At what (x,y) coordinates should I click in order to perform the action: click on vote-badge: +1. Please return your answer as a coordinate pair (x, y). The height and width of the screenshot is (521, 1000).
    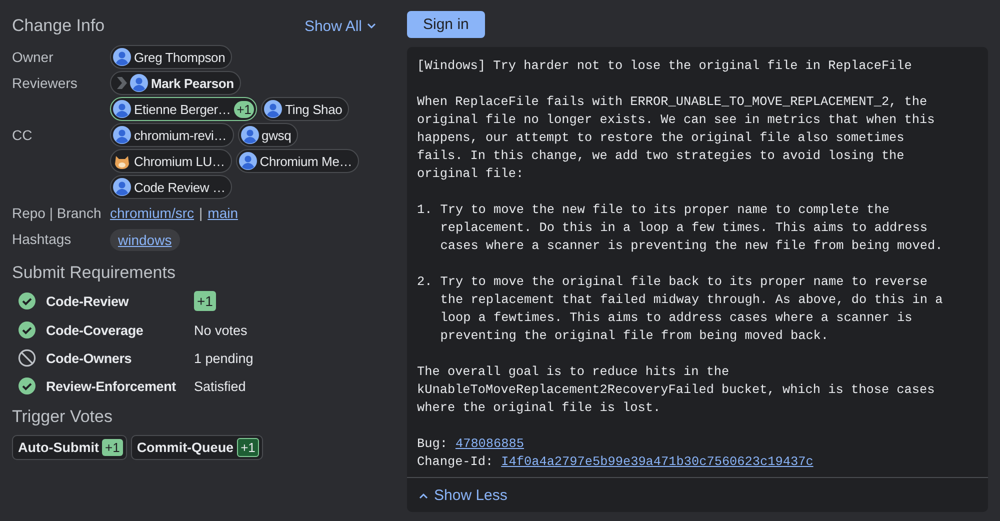
    Looking at the image, I should click on (205, 301).